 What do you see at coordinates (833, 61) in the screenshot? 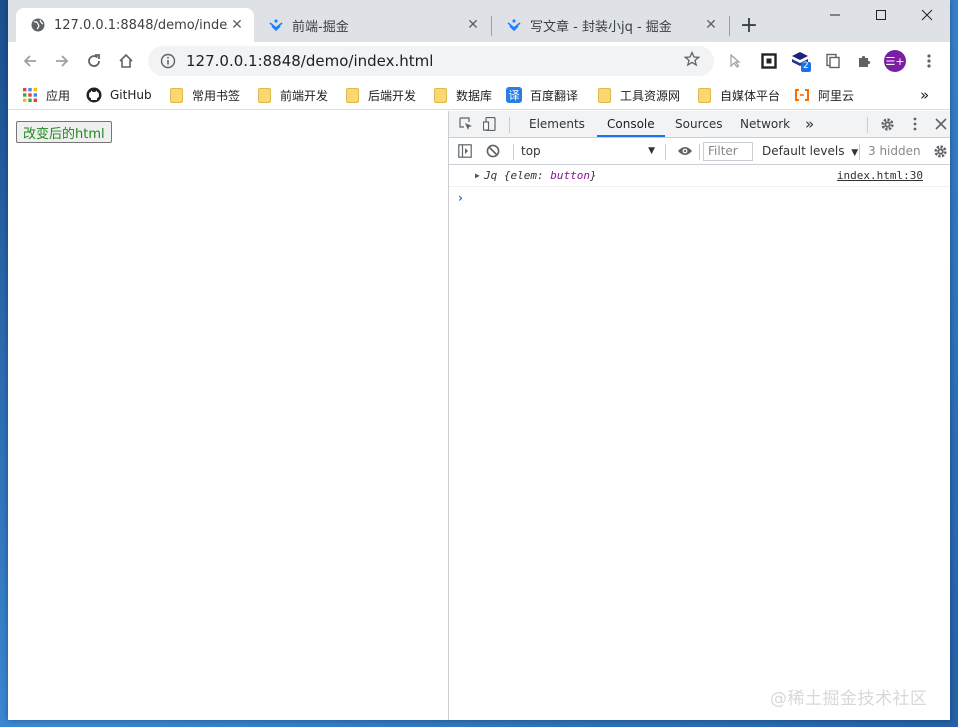
I see `copy-extension-icon` at bounding box center [833, 61].